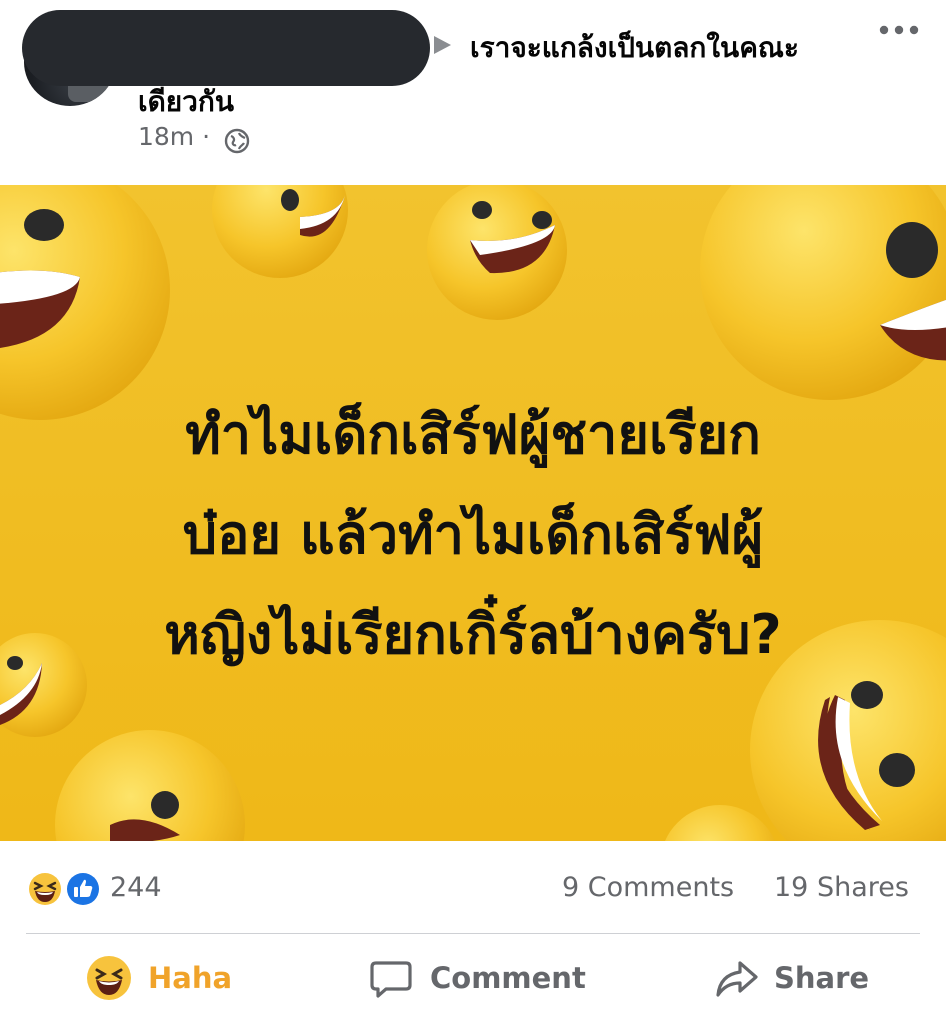  I want to click on caption-line: หญิงไม่เรียกเกิ๋ร์ลบ้างครับ?, so click(473, 634).